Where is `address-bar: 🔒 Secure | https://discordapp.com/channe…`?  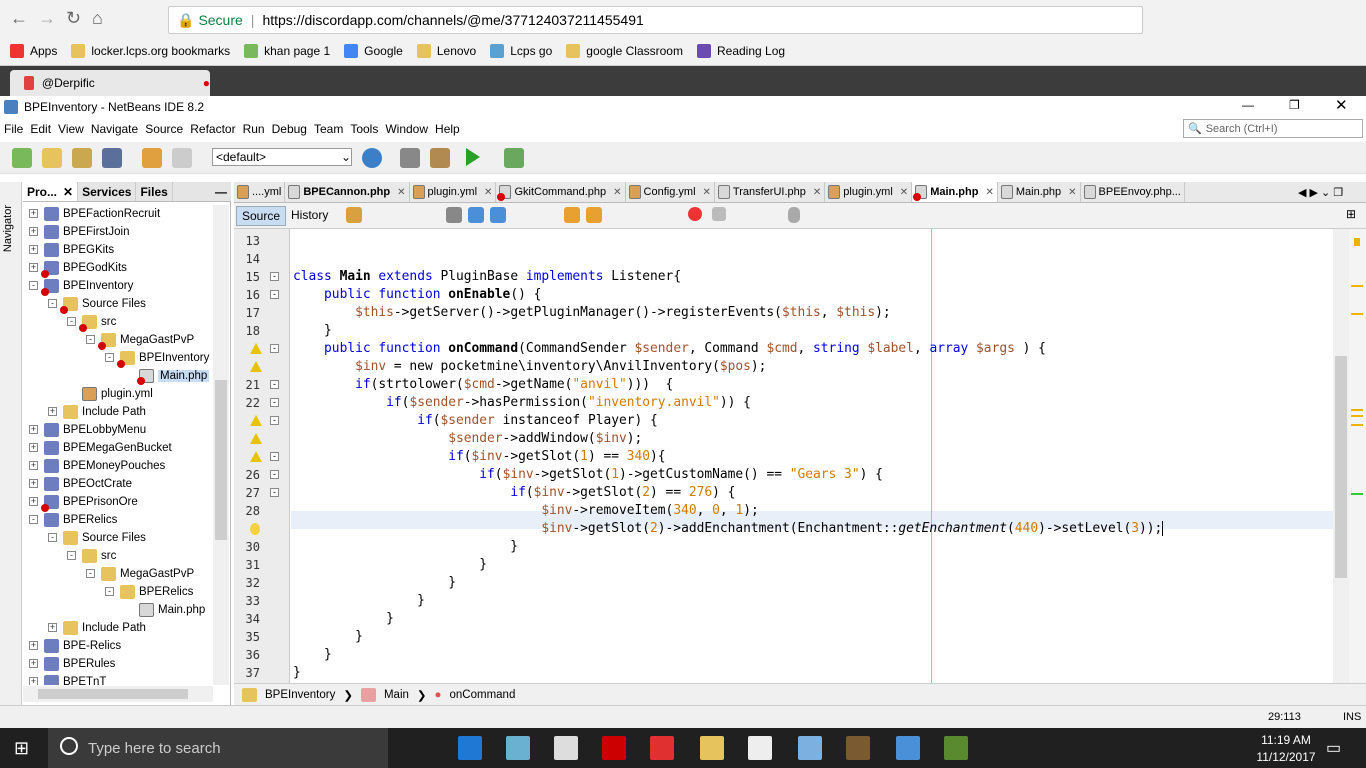
address-bar: 🔒 Secure | https://discordapp.com/channe… is located at coordinates (655, 20).